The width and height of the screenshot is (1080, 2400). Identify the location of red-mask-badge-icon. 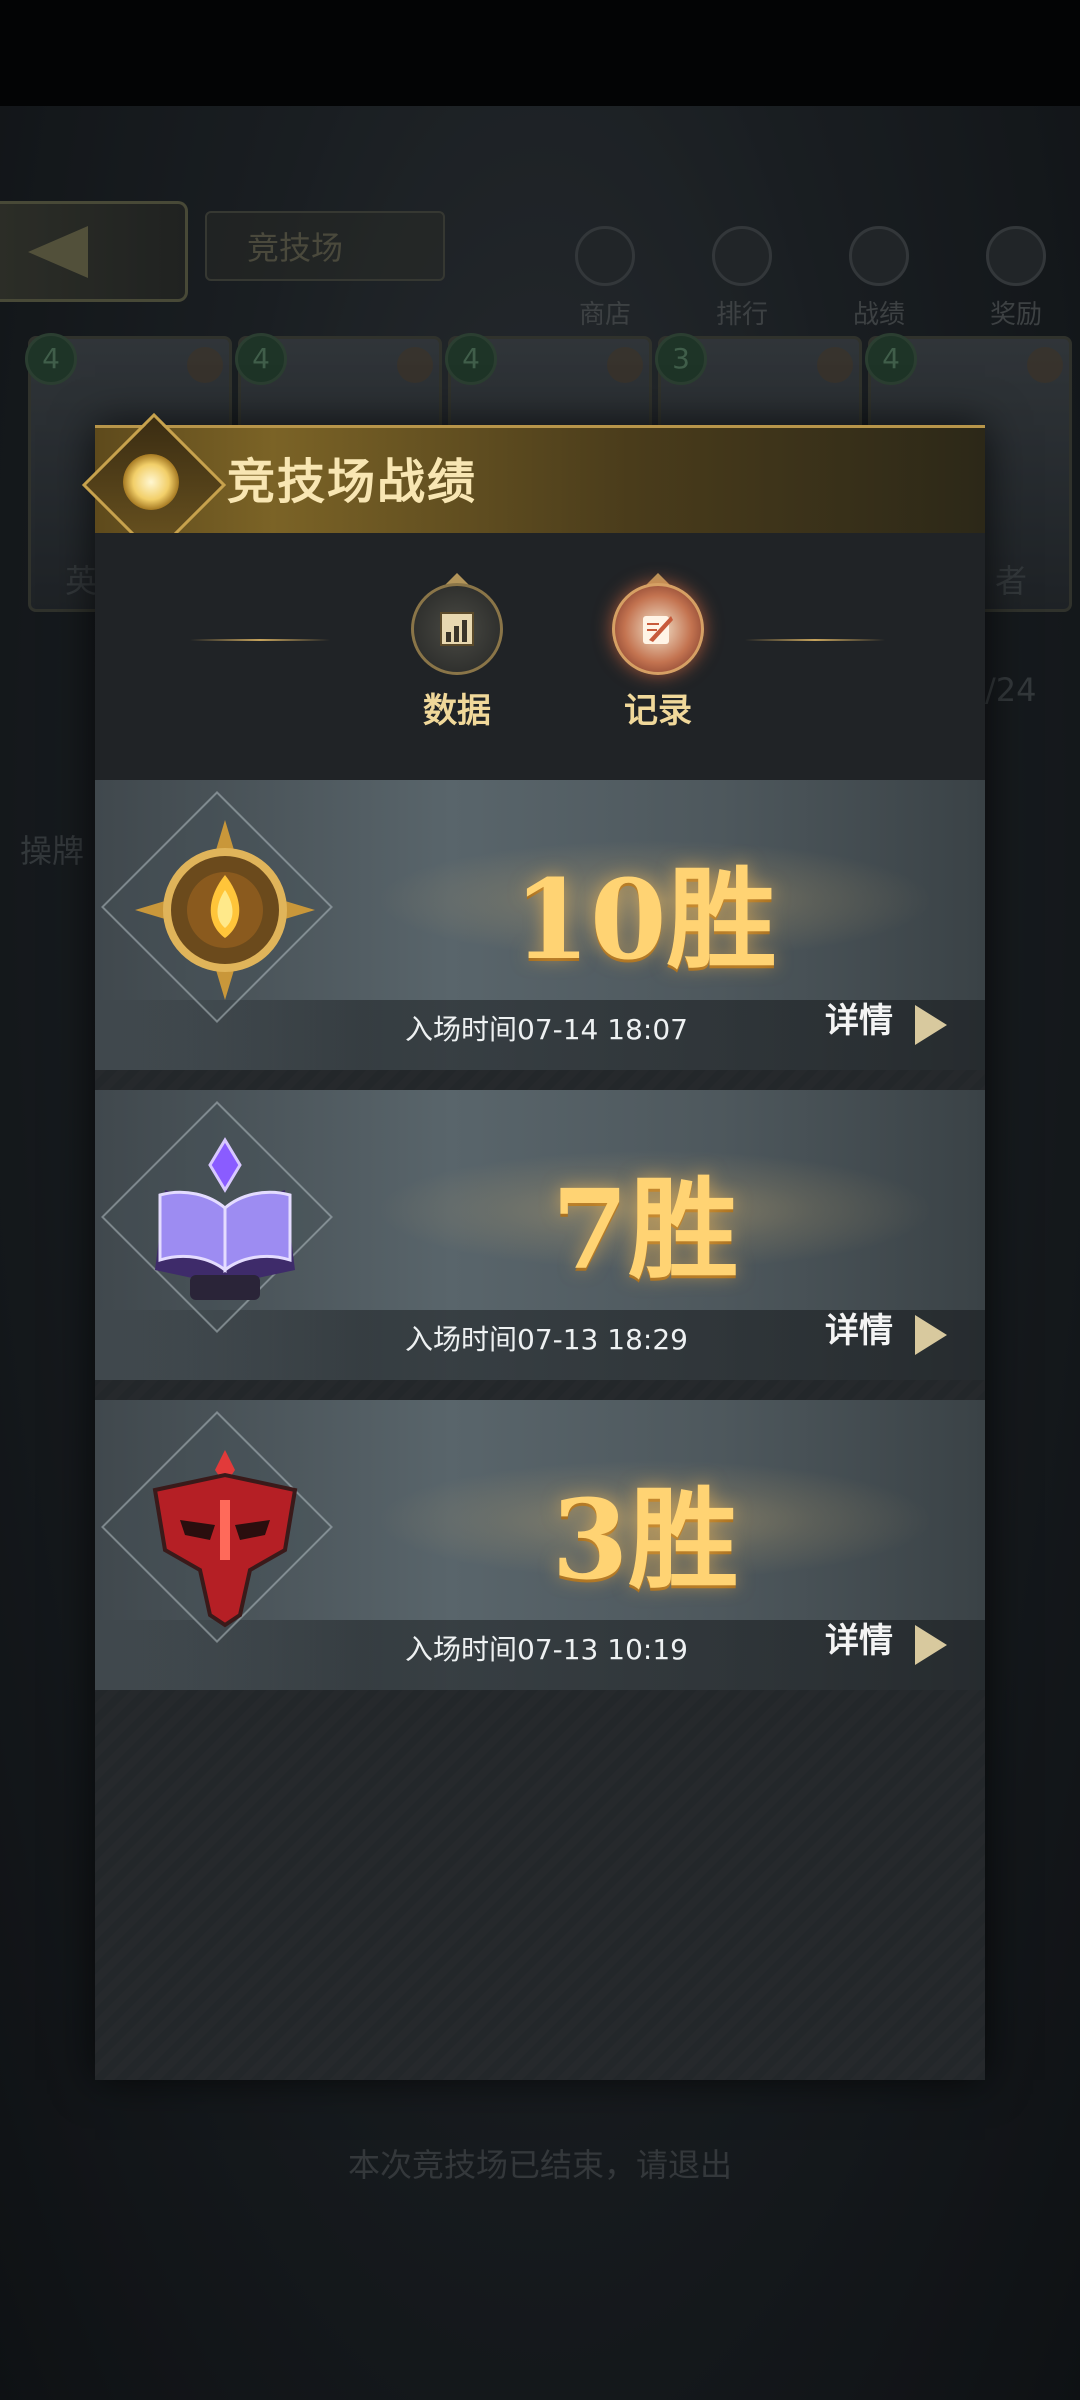
(225, 1539).